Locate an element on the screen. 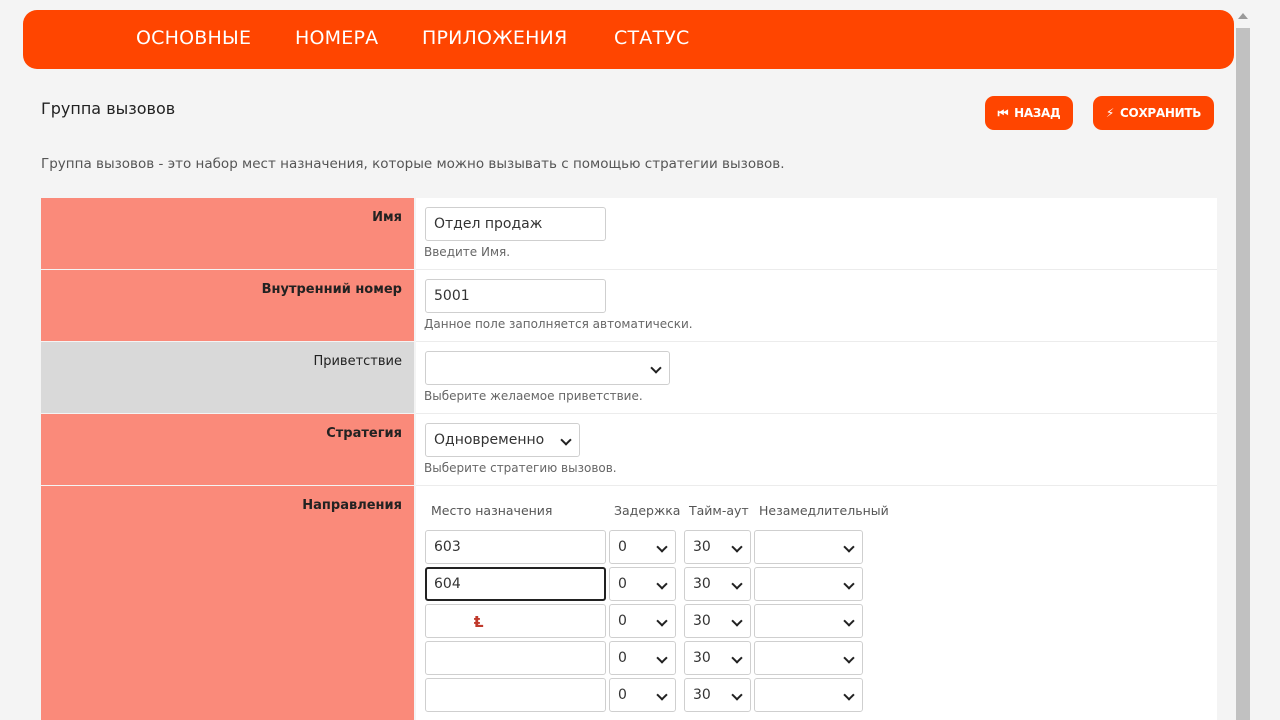 The width and height of the screenshot is (1280, 720). greeting-select is located at coordinates (547, 368).